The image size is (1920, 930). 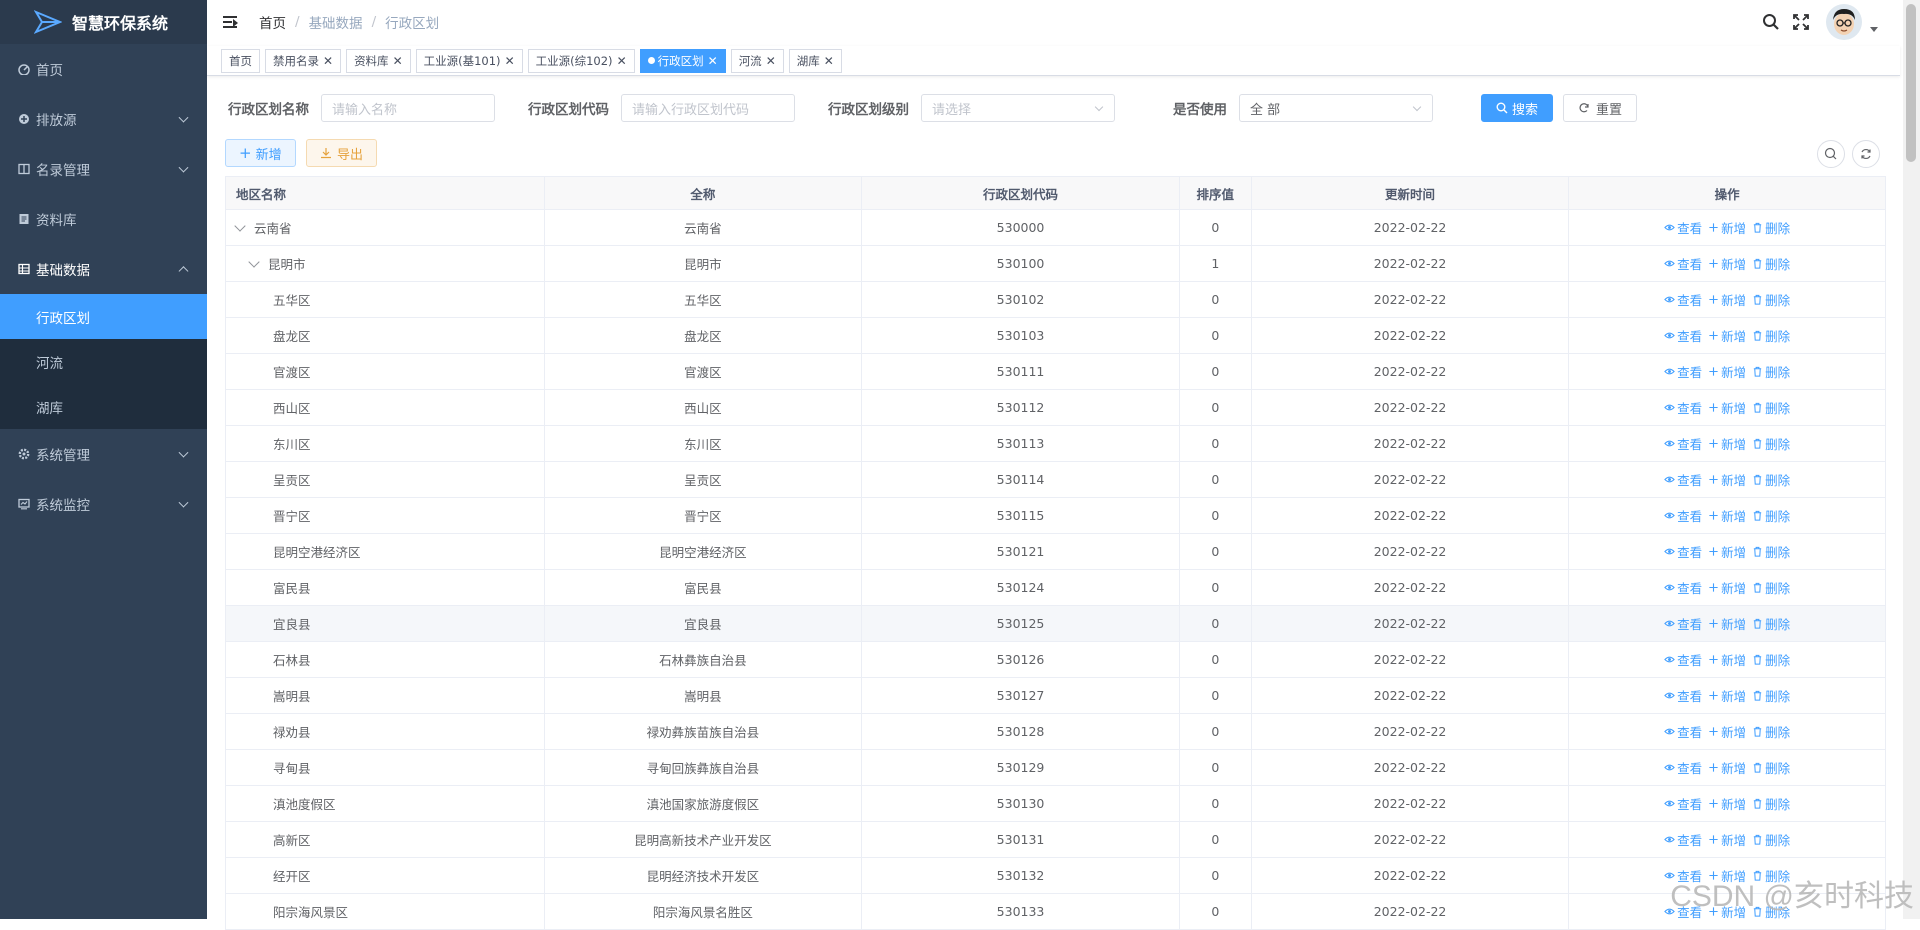 What do you see at coordinates (103, 406) in the screenshot?
I see `sidebar-subitem-lake: 湖库` at bounding box center [103, 406].